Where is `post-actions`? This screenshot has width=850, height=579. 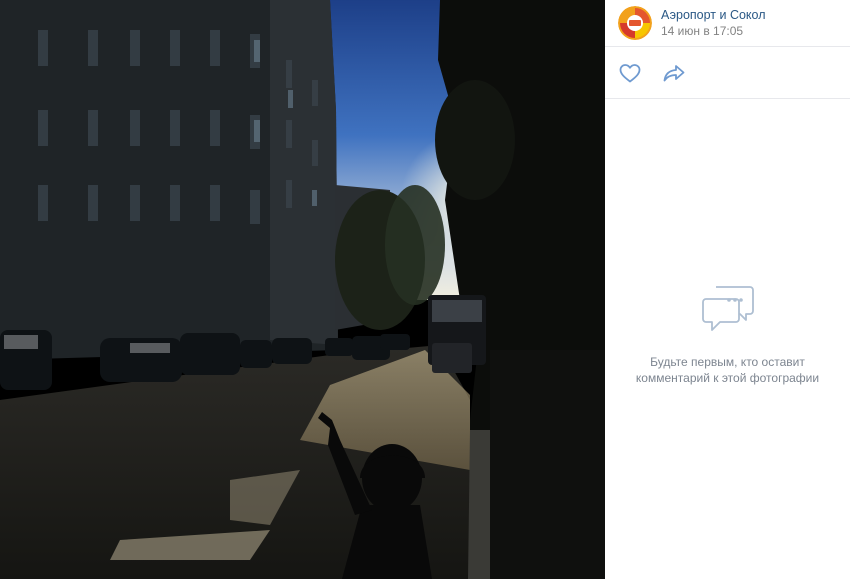
post-actions is located at coordinates (727, 73).